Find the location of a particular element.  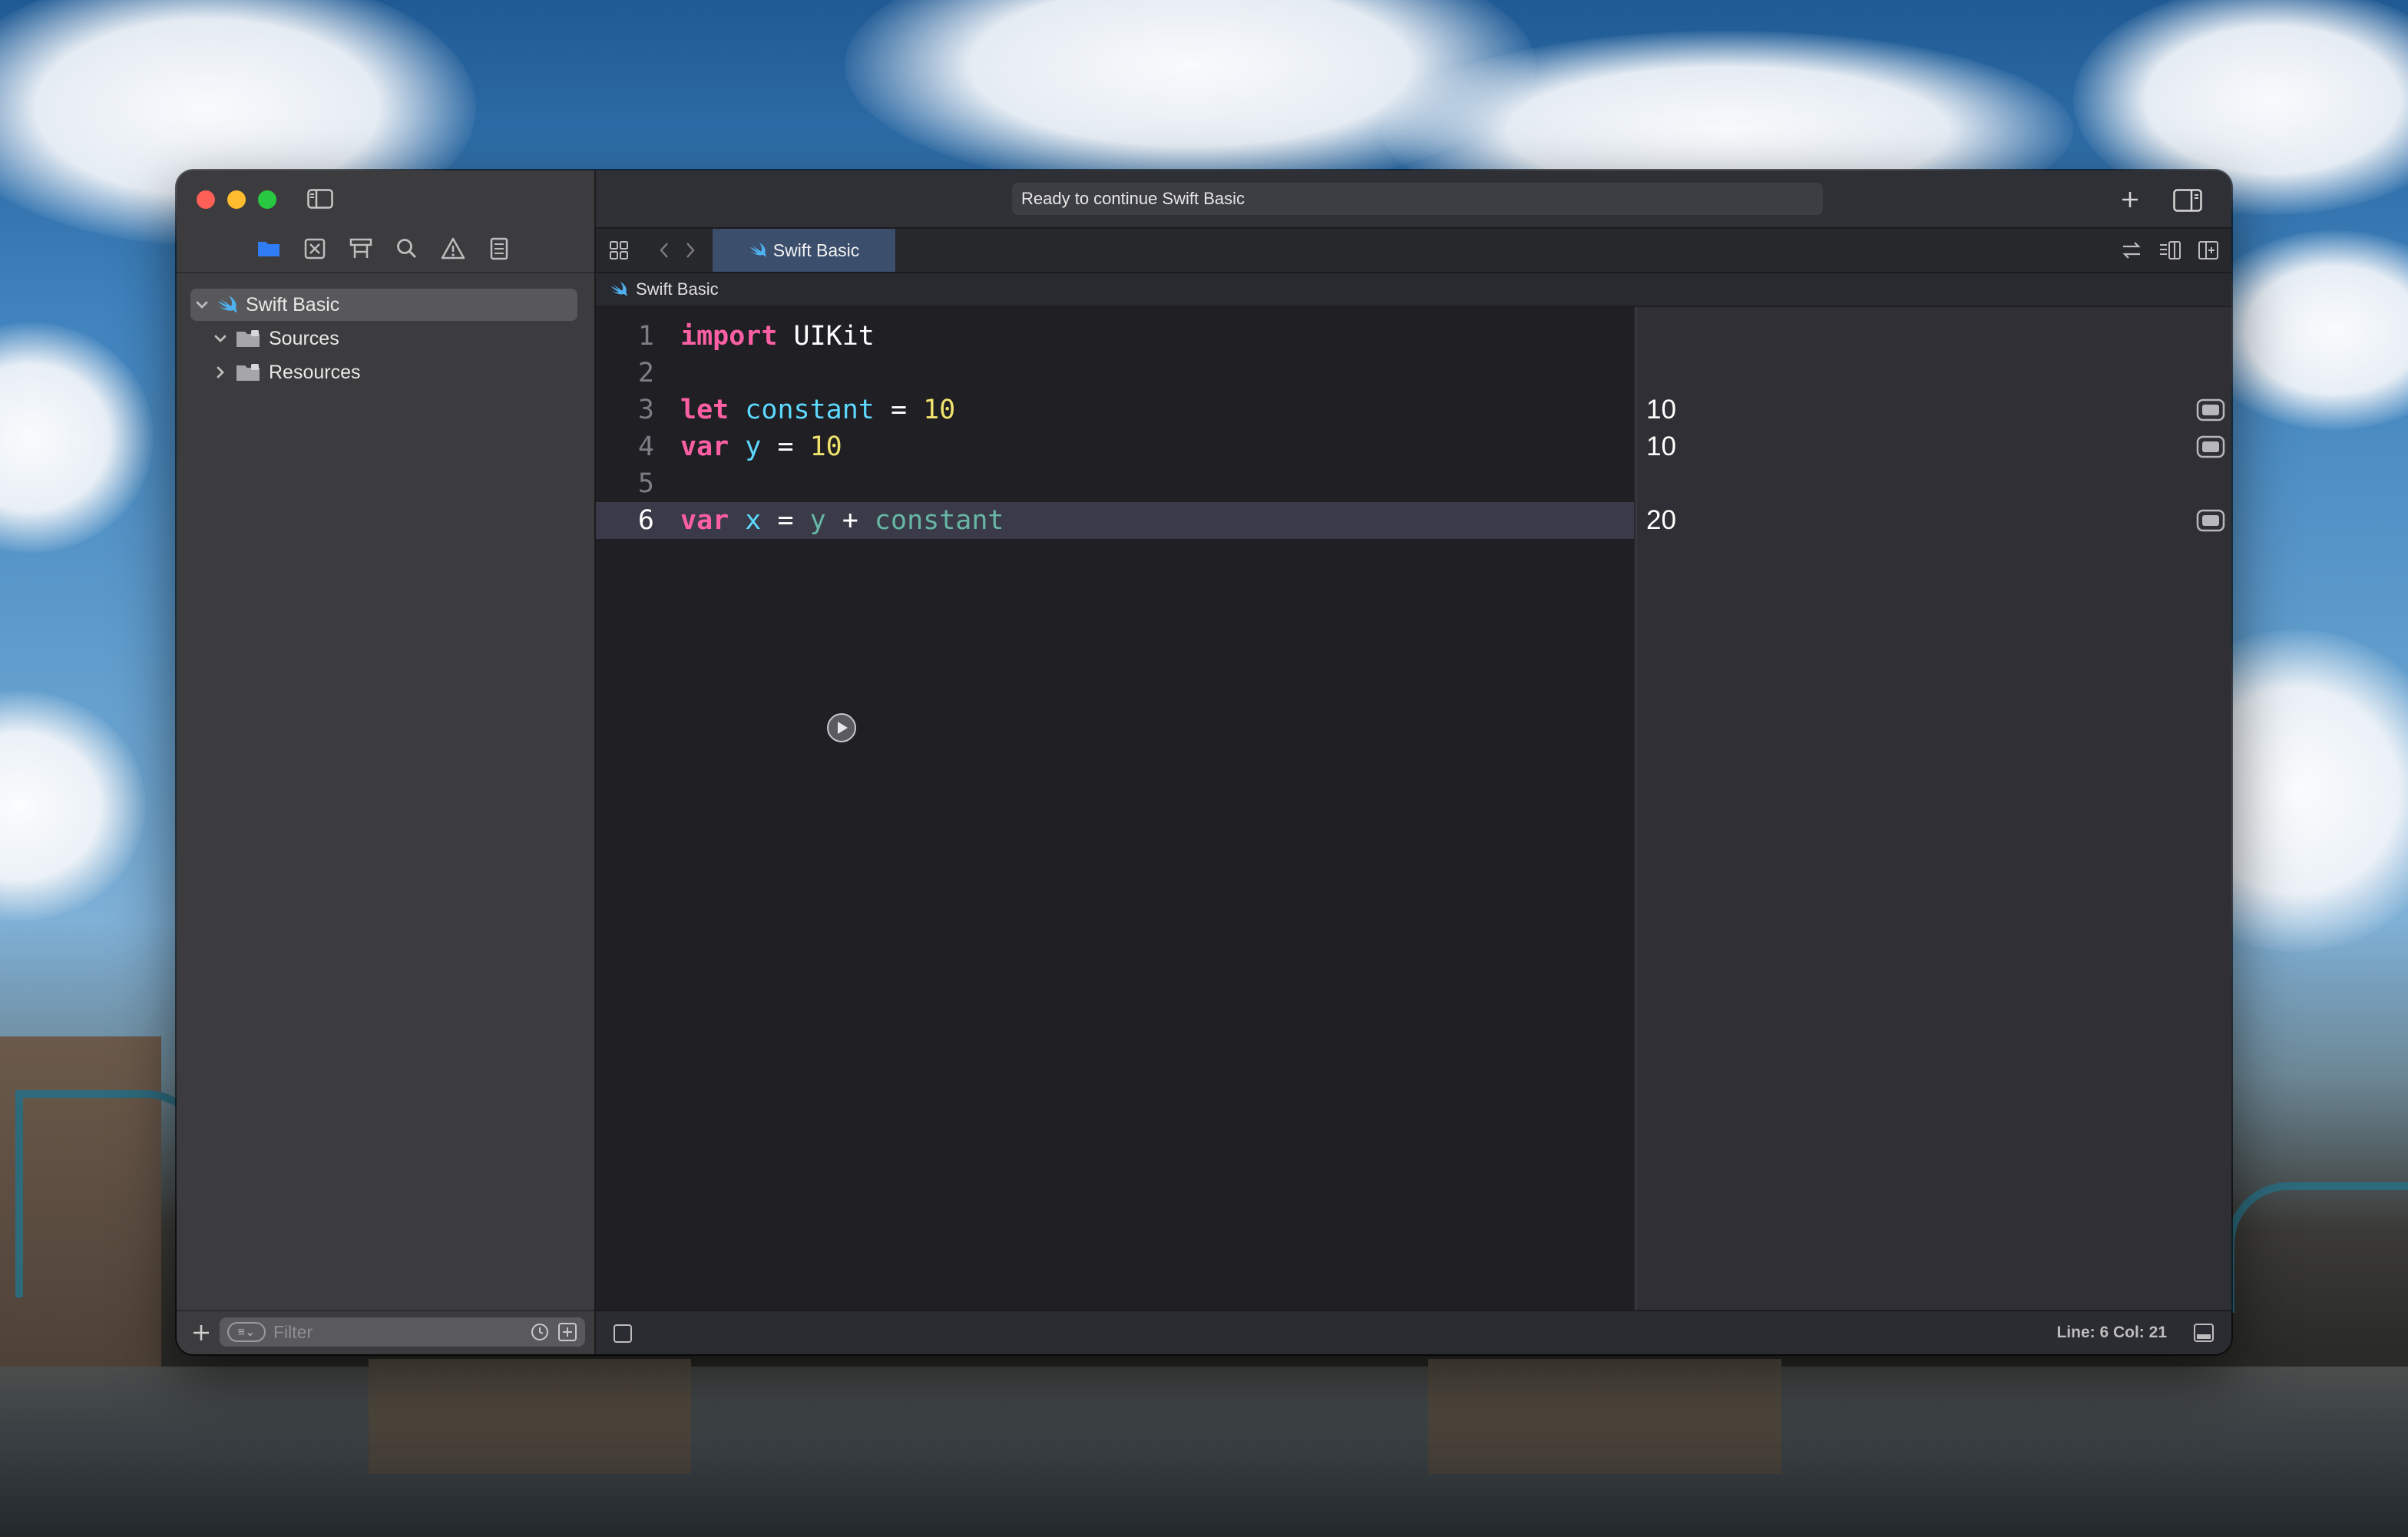

tree-item-sources: Sources is located at coordinates (276, 338).